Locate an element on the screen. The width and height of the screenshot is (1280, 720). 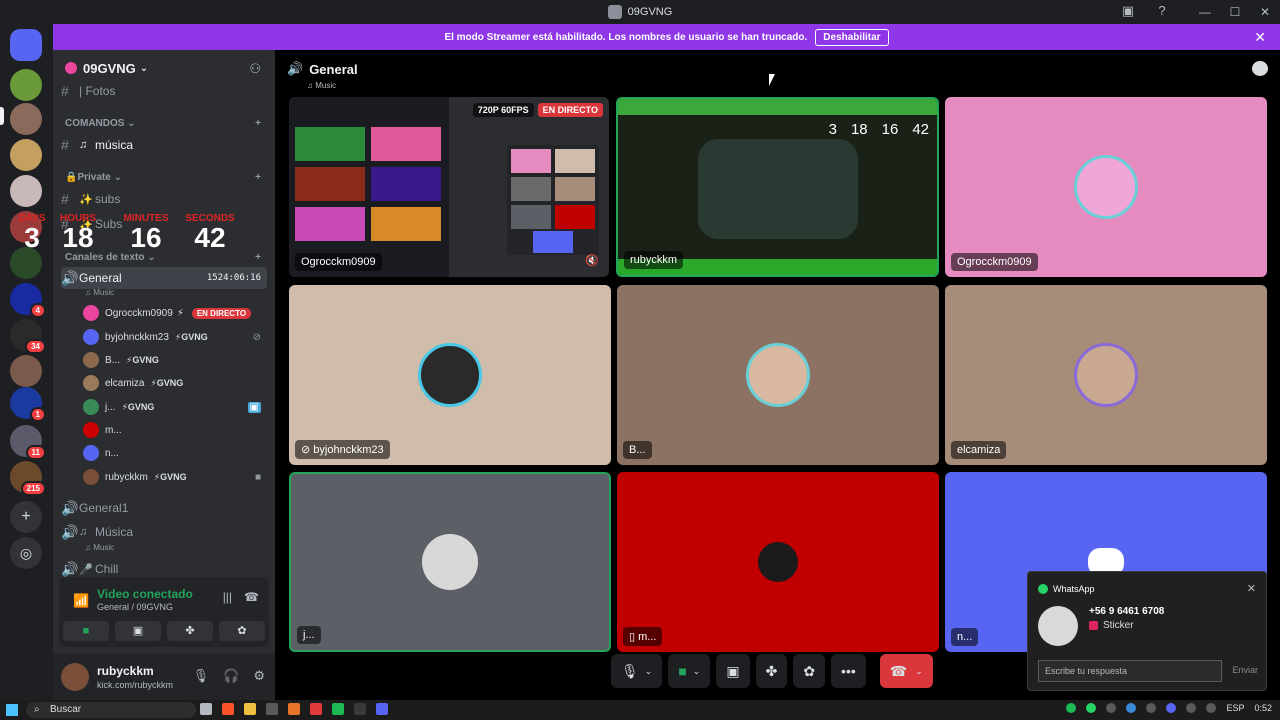
disconnect-icon: ☎ is located at coordinates (251, 597).